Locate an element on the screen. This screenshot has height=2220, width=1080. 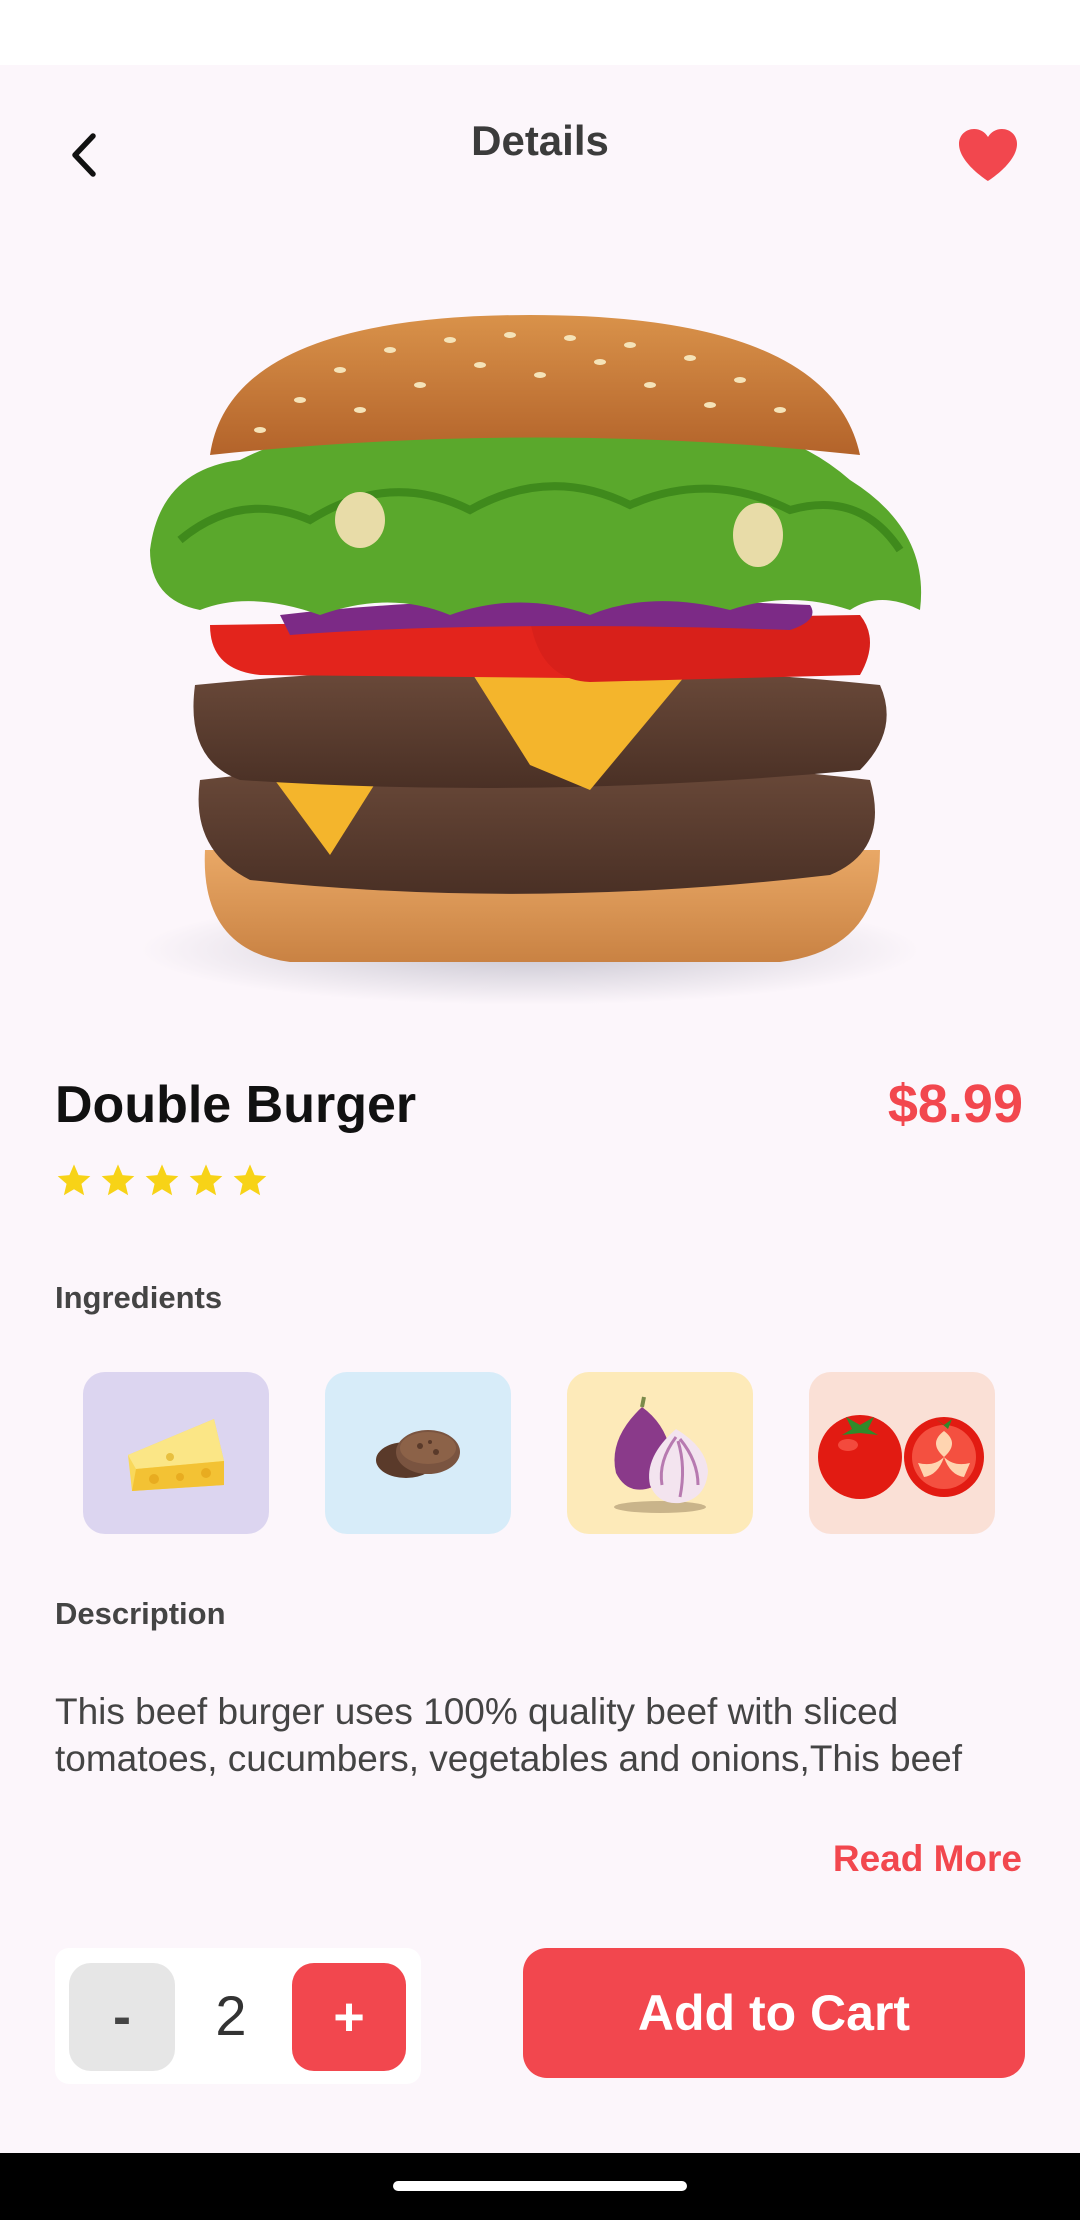
cheese-icon is located at coordinates (176, 1455).